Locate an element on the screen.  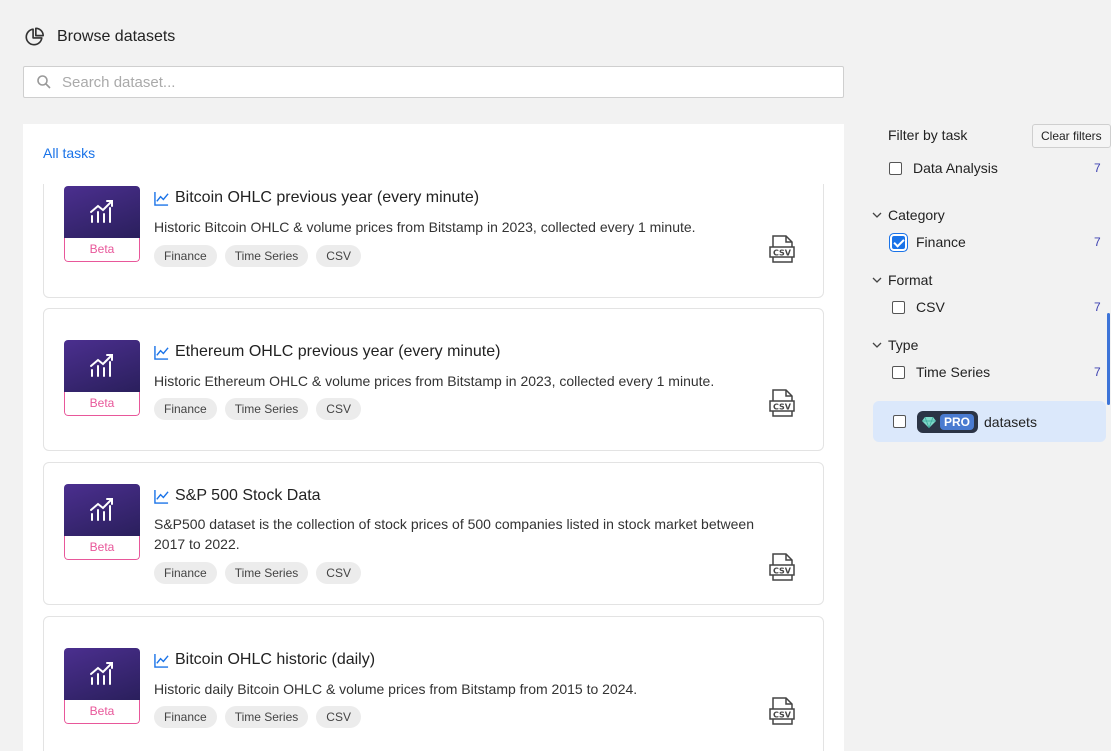
pro-datasets-filter: PRO datasets is located at coordinates (989, 421).